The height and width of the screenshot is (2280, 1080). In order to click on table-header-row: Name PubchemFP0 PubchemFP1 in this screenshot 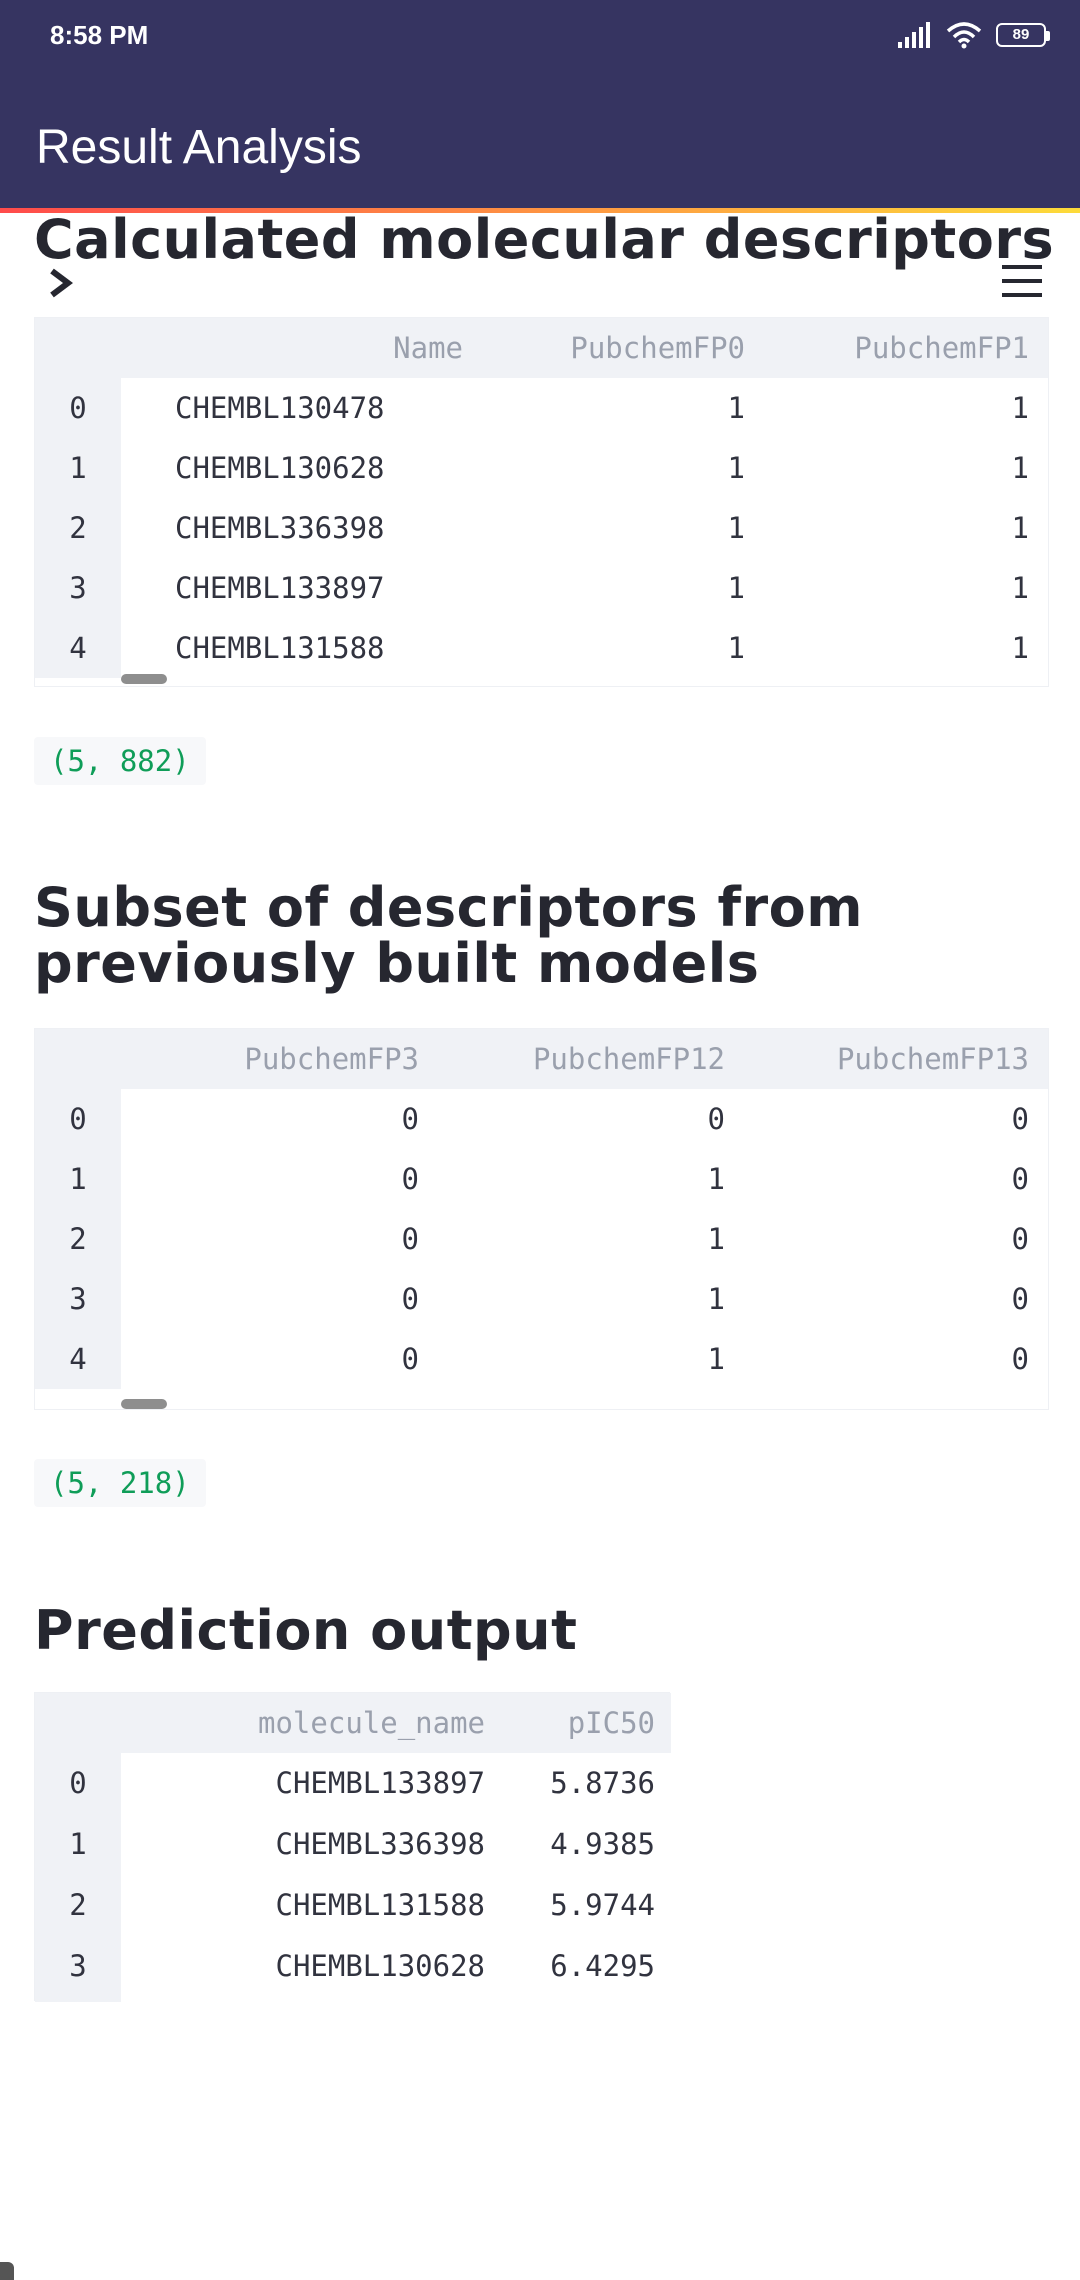, I will do `click(541, 348)`.